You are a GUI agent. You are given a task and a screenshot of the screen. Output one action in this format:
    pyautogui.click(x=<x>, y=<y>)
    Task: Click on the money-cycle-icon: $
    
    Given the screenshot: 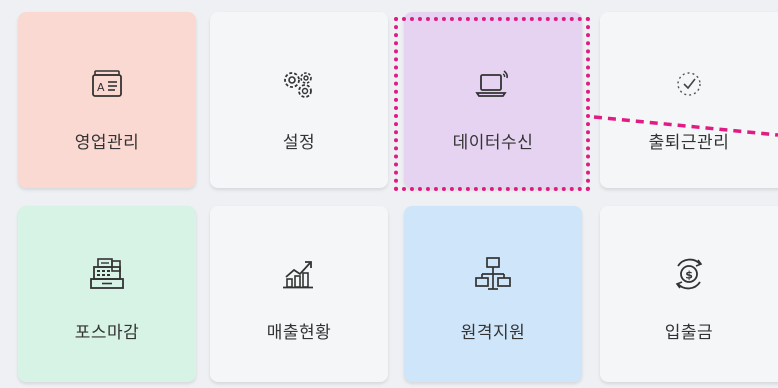 What is the action you would take?
    pyautogui.click(x=689, y=274)
    